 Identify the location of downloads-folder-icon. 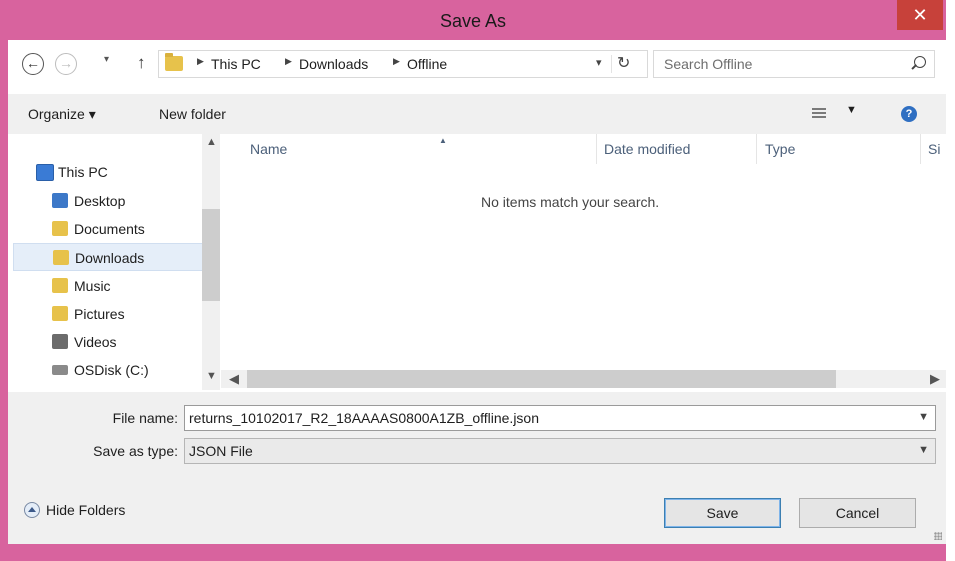
(61, 257).